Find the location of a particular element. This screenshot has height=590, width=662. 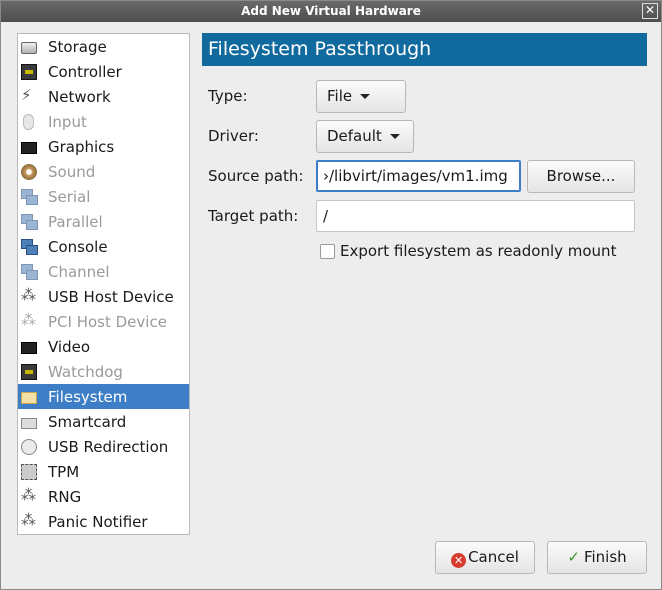

sidebar-item-label: Panic Notifier is located at coordinates (98, 521).